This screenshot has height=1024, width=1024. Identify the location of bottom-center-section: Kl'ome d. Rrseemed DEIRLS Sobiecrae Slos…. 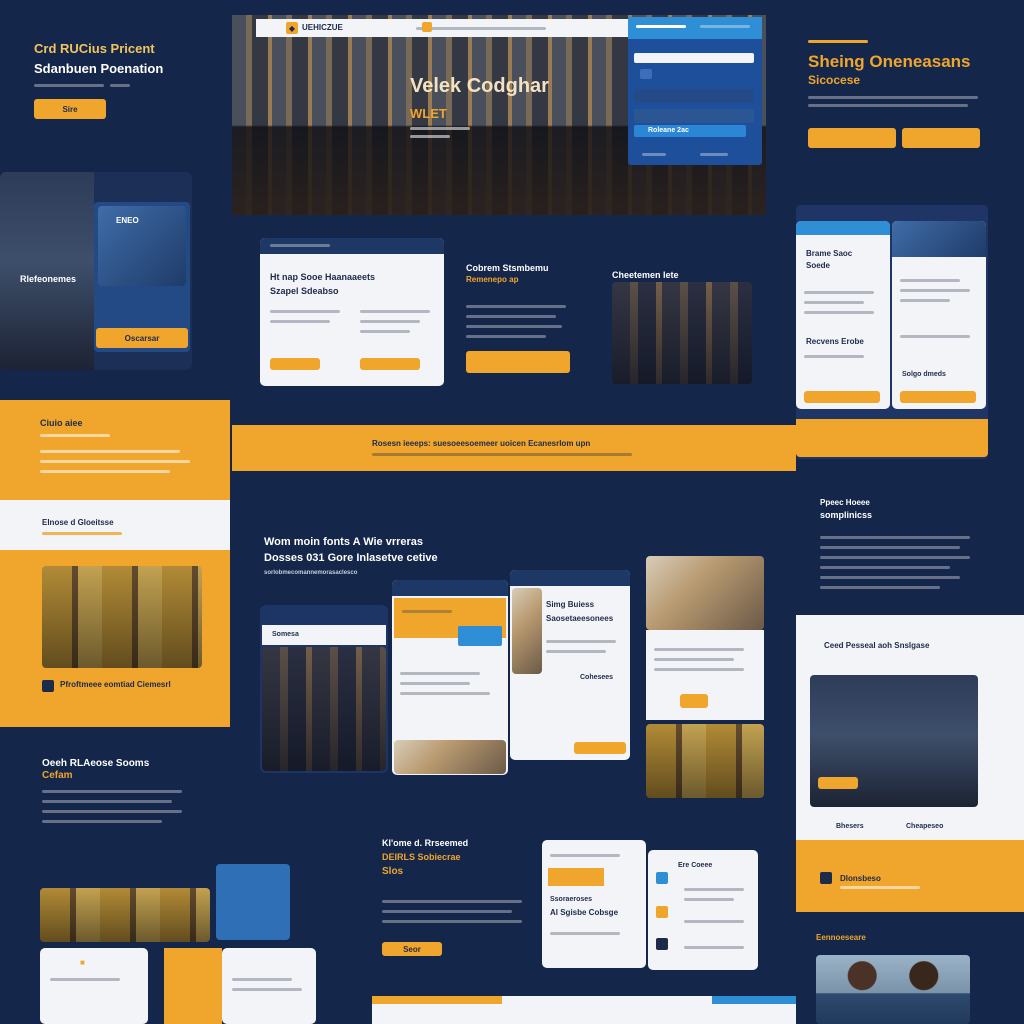
(460, 900).